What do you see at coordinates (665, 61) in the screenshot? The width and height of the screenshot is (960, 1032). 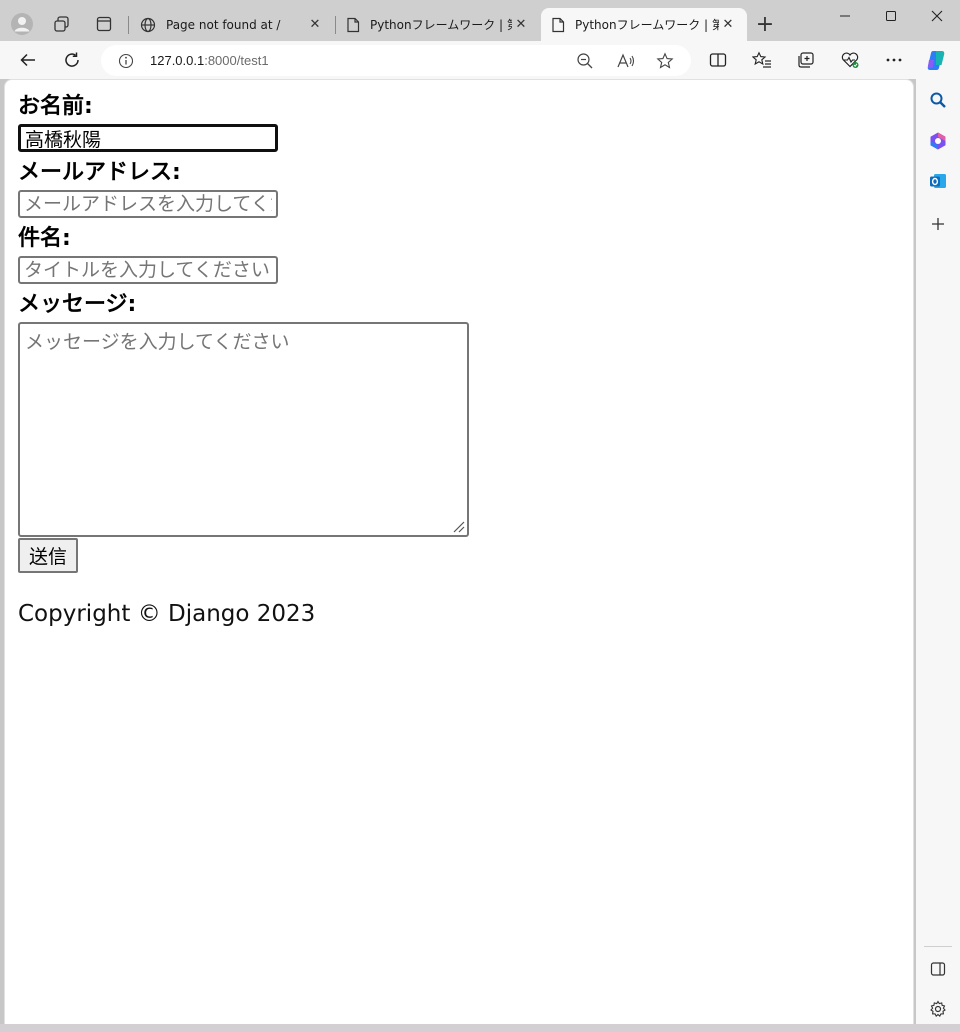 I see `favorite-star-icon` at bounding box center [665, 61].